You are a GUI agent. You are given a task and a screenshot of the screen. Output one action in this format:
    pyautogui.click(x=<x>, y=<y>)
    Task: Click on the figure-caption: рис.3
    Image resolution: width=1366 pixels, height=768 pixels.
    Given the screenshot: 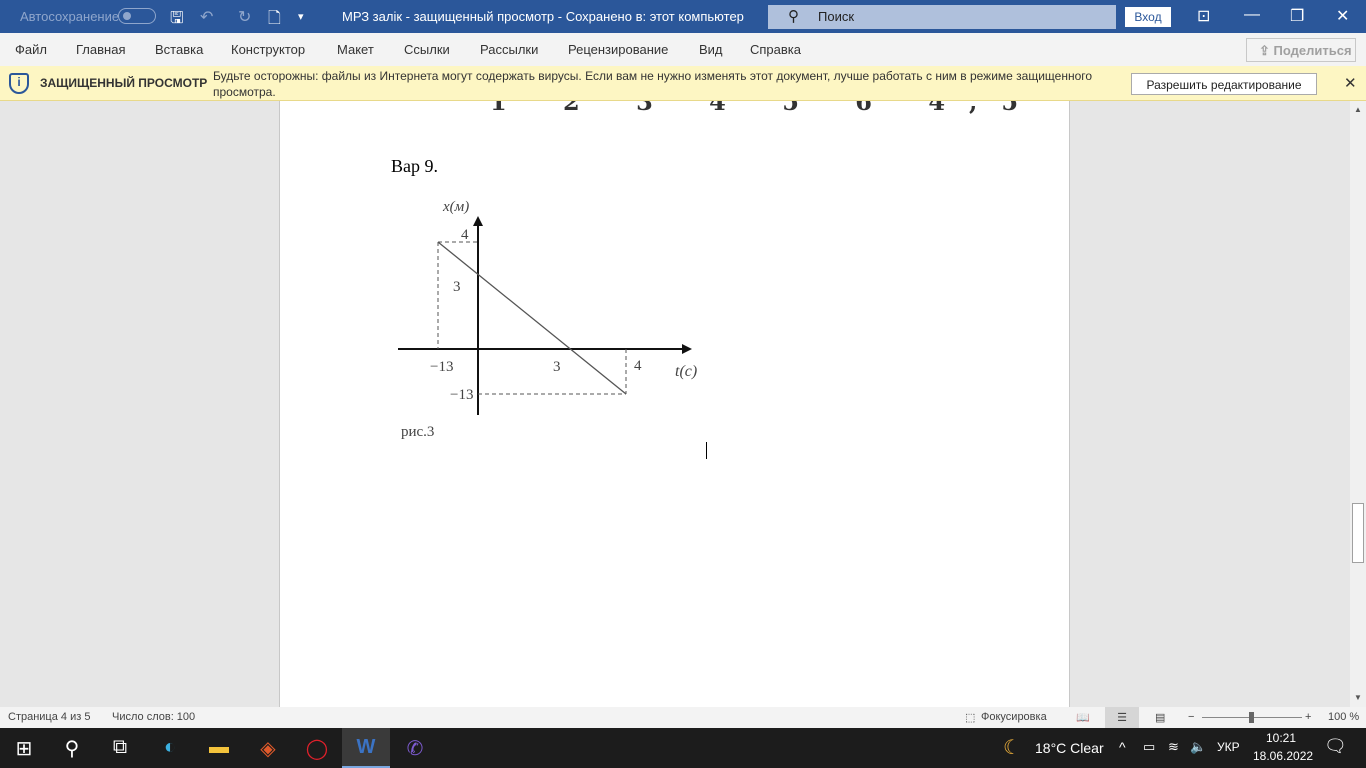 What is the action you would take?
    pyautogui.click(x=417, y=432)
    